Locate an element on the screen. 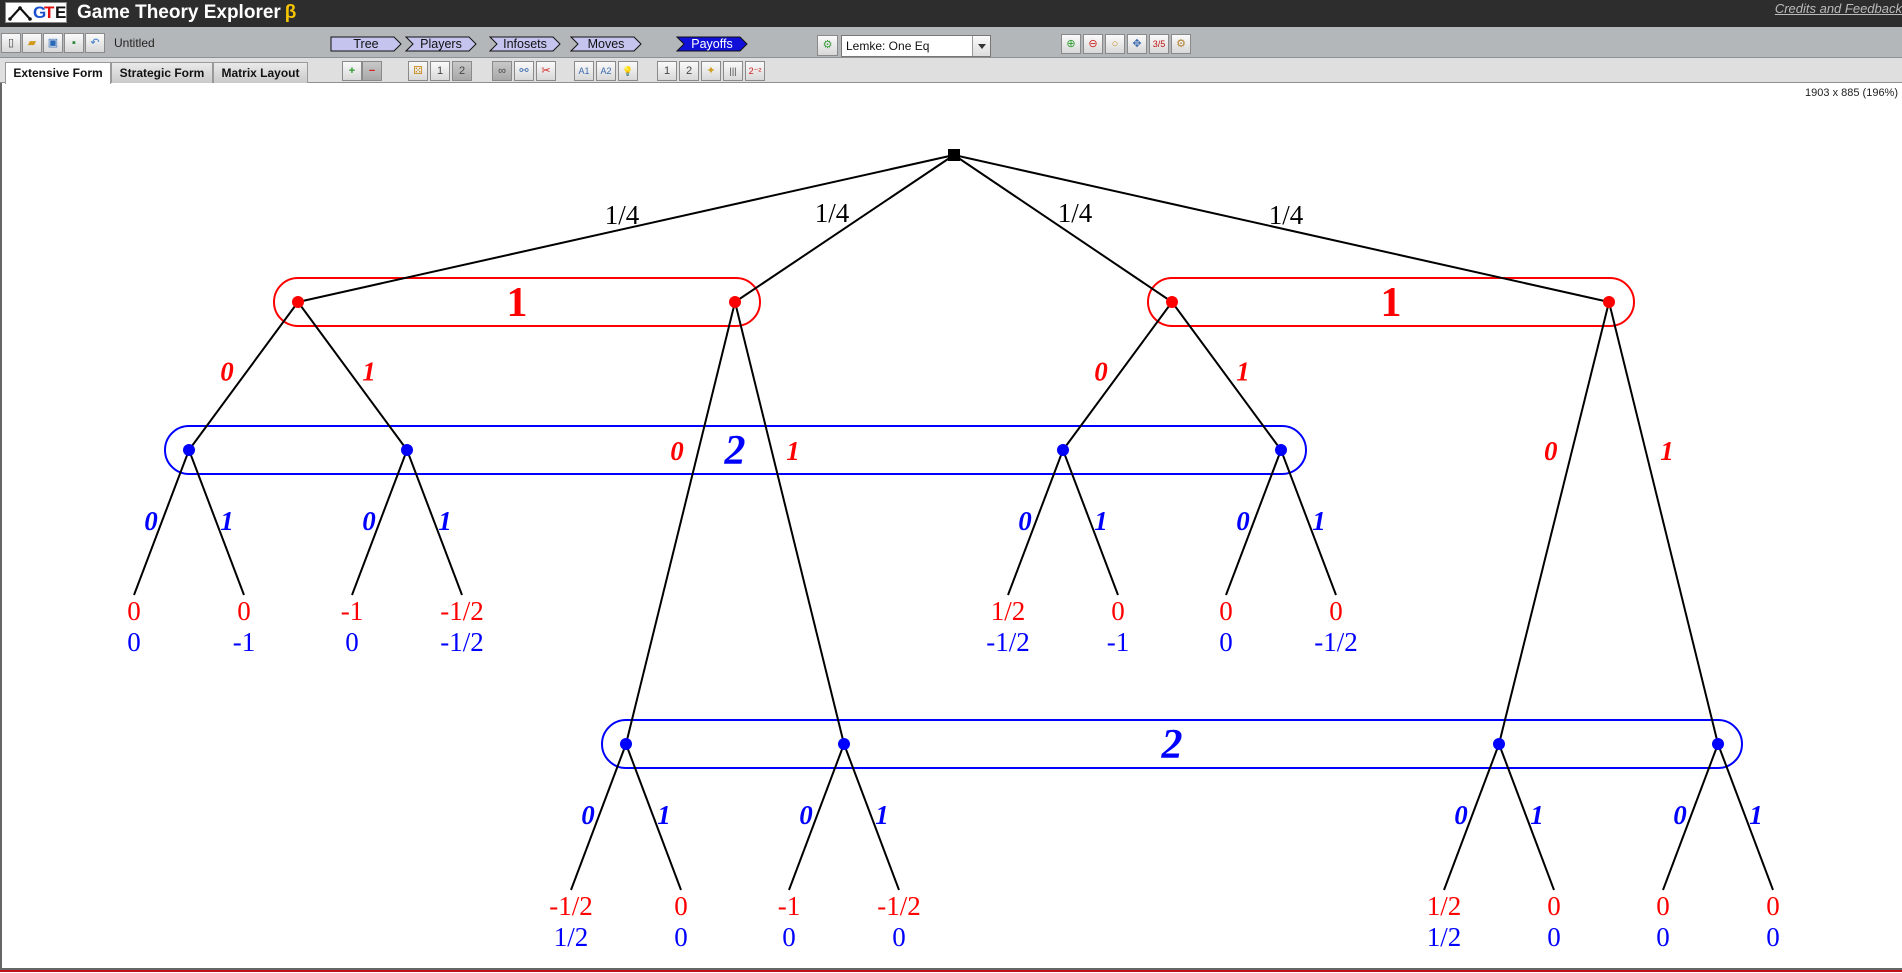 The image size is (1902, 973). settings-button: ⚙ is located at coordinates (1181, 44).